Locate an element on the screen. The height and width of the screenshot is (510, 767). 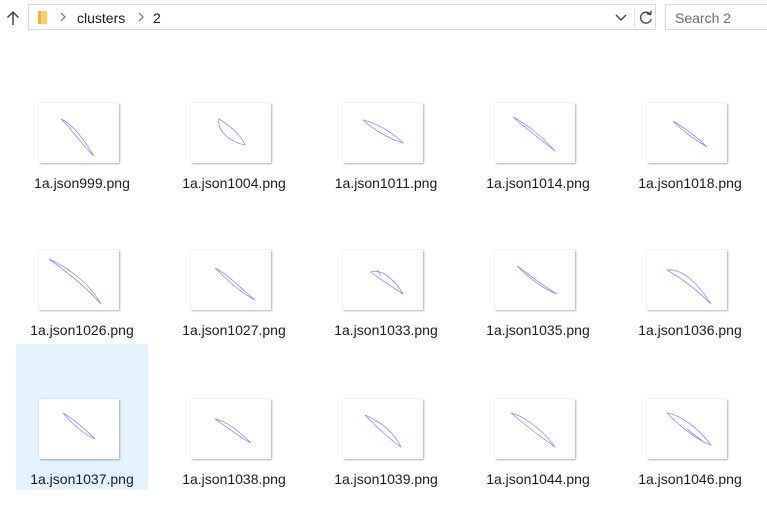
file-item: 1a.json1046.png is located at coordinates (690, 417).